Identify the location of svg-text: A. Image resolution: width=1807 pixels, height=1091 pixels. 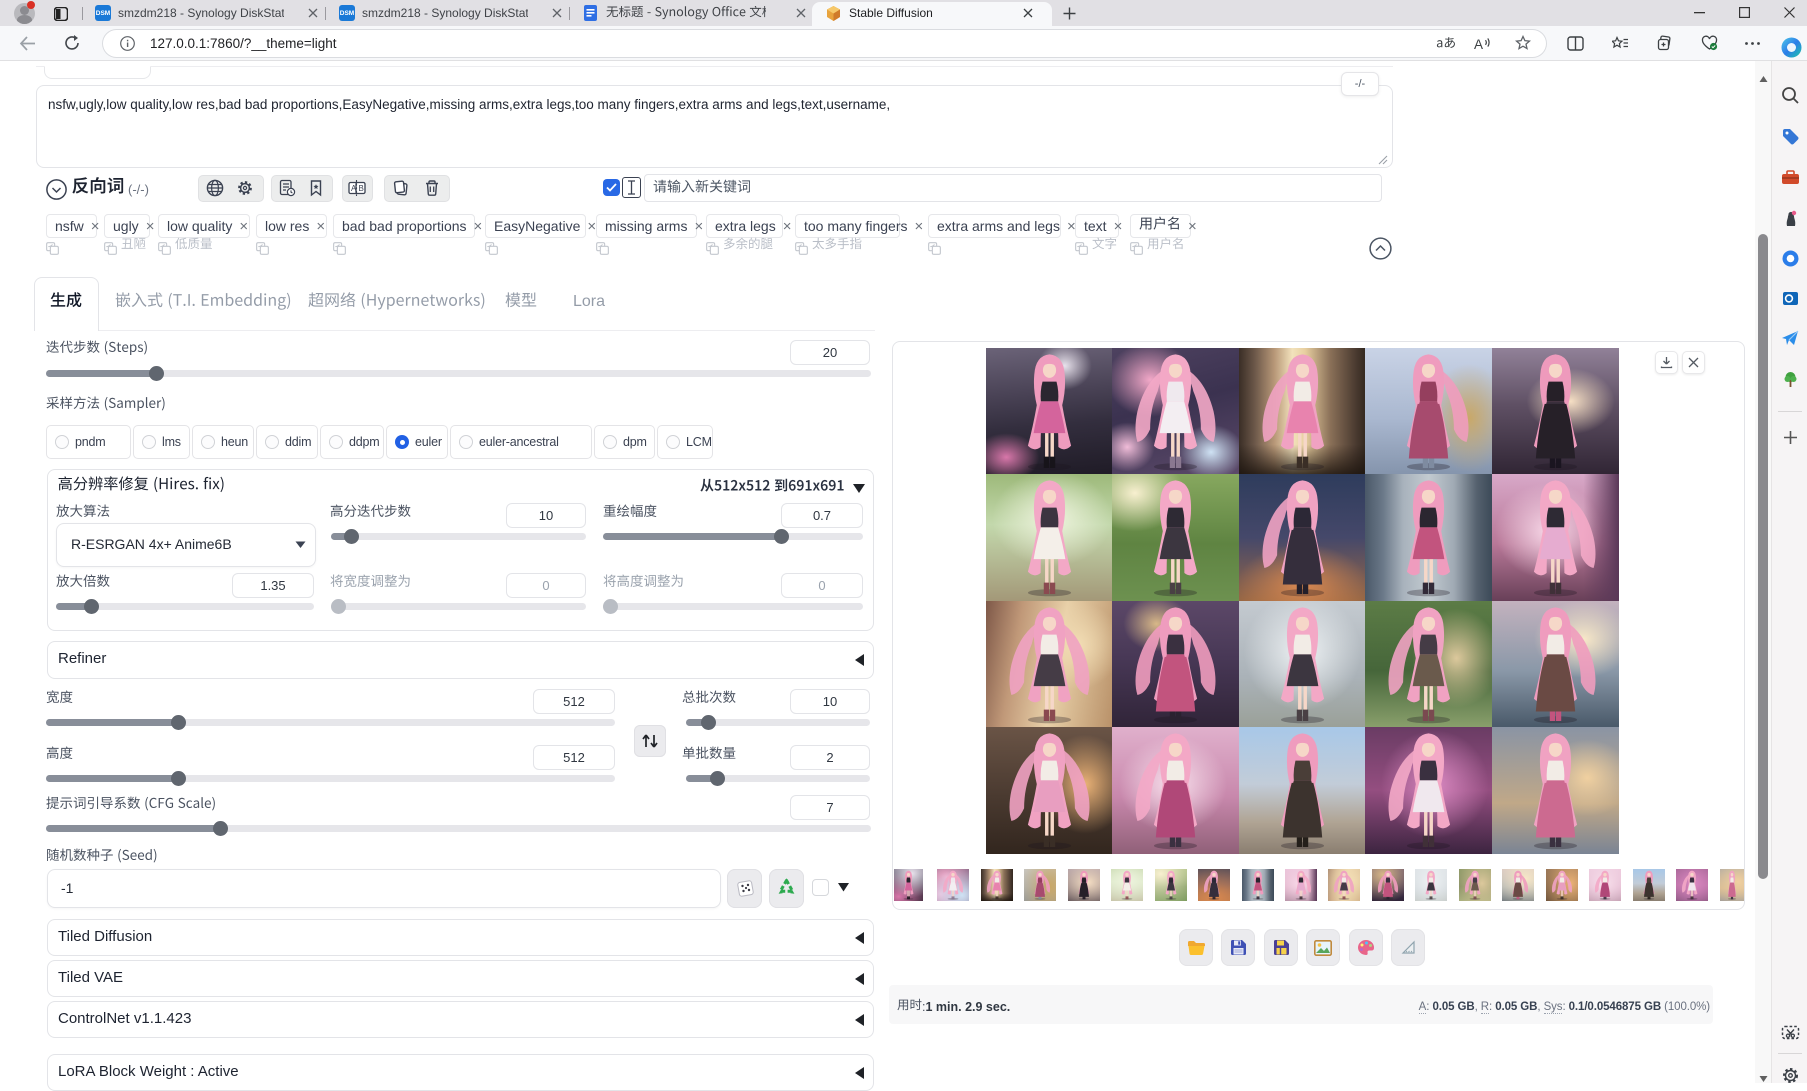
(1478, 44).